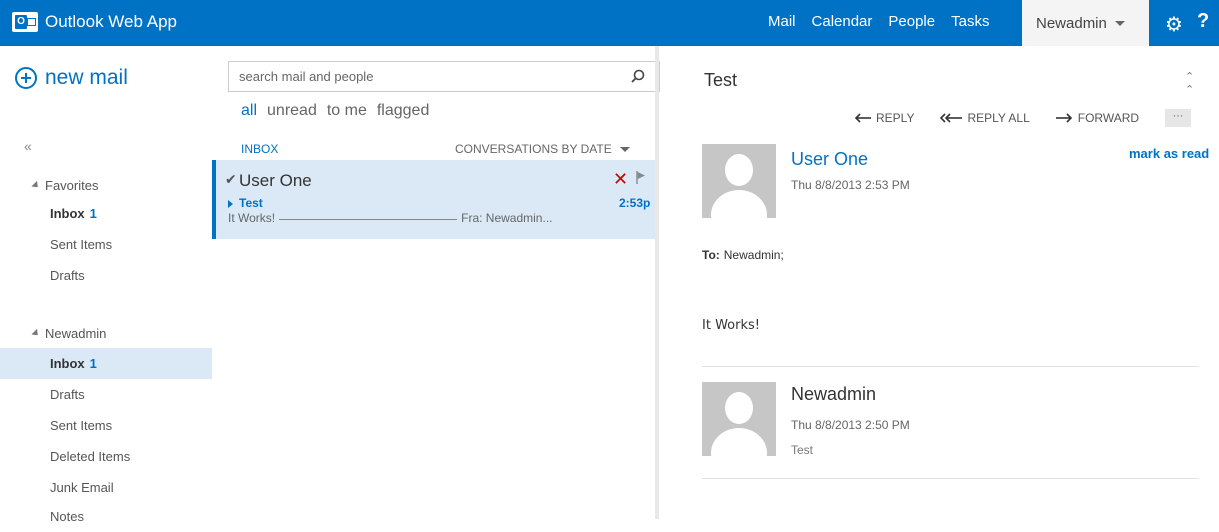  Describe the element at coordinates (533, 149) in the screenshot. I see `sort-label: CONVERSATIONS BY DATE` at that location.